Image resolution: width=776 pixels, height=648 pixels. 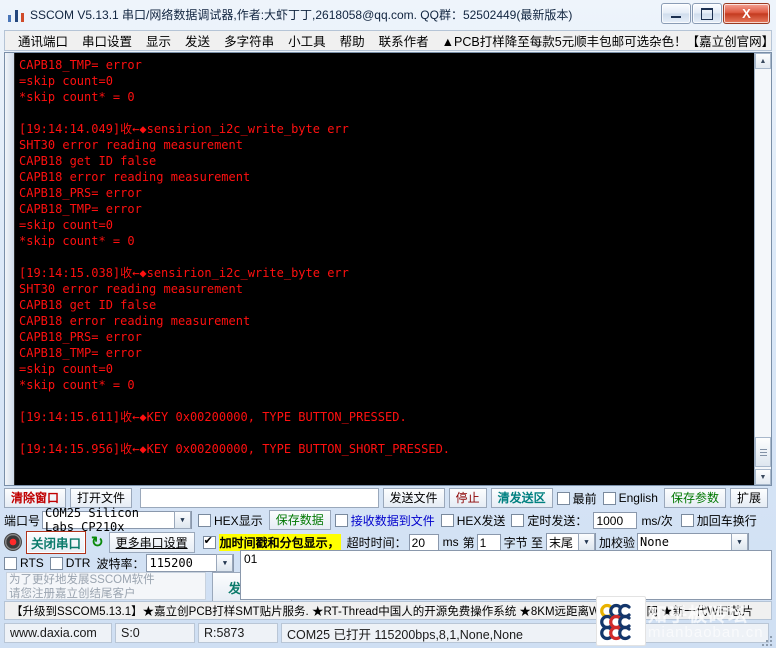 What do you see at coordinates (97, 542) in the screenshot?
I see `refresh-icon: ↻` at bounding box center [97, 542].